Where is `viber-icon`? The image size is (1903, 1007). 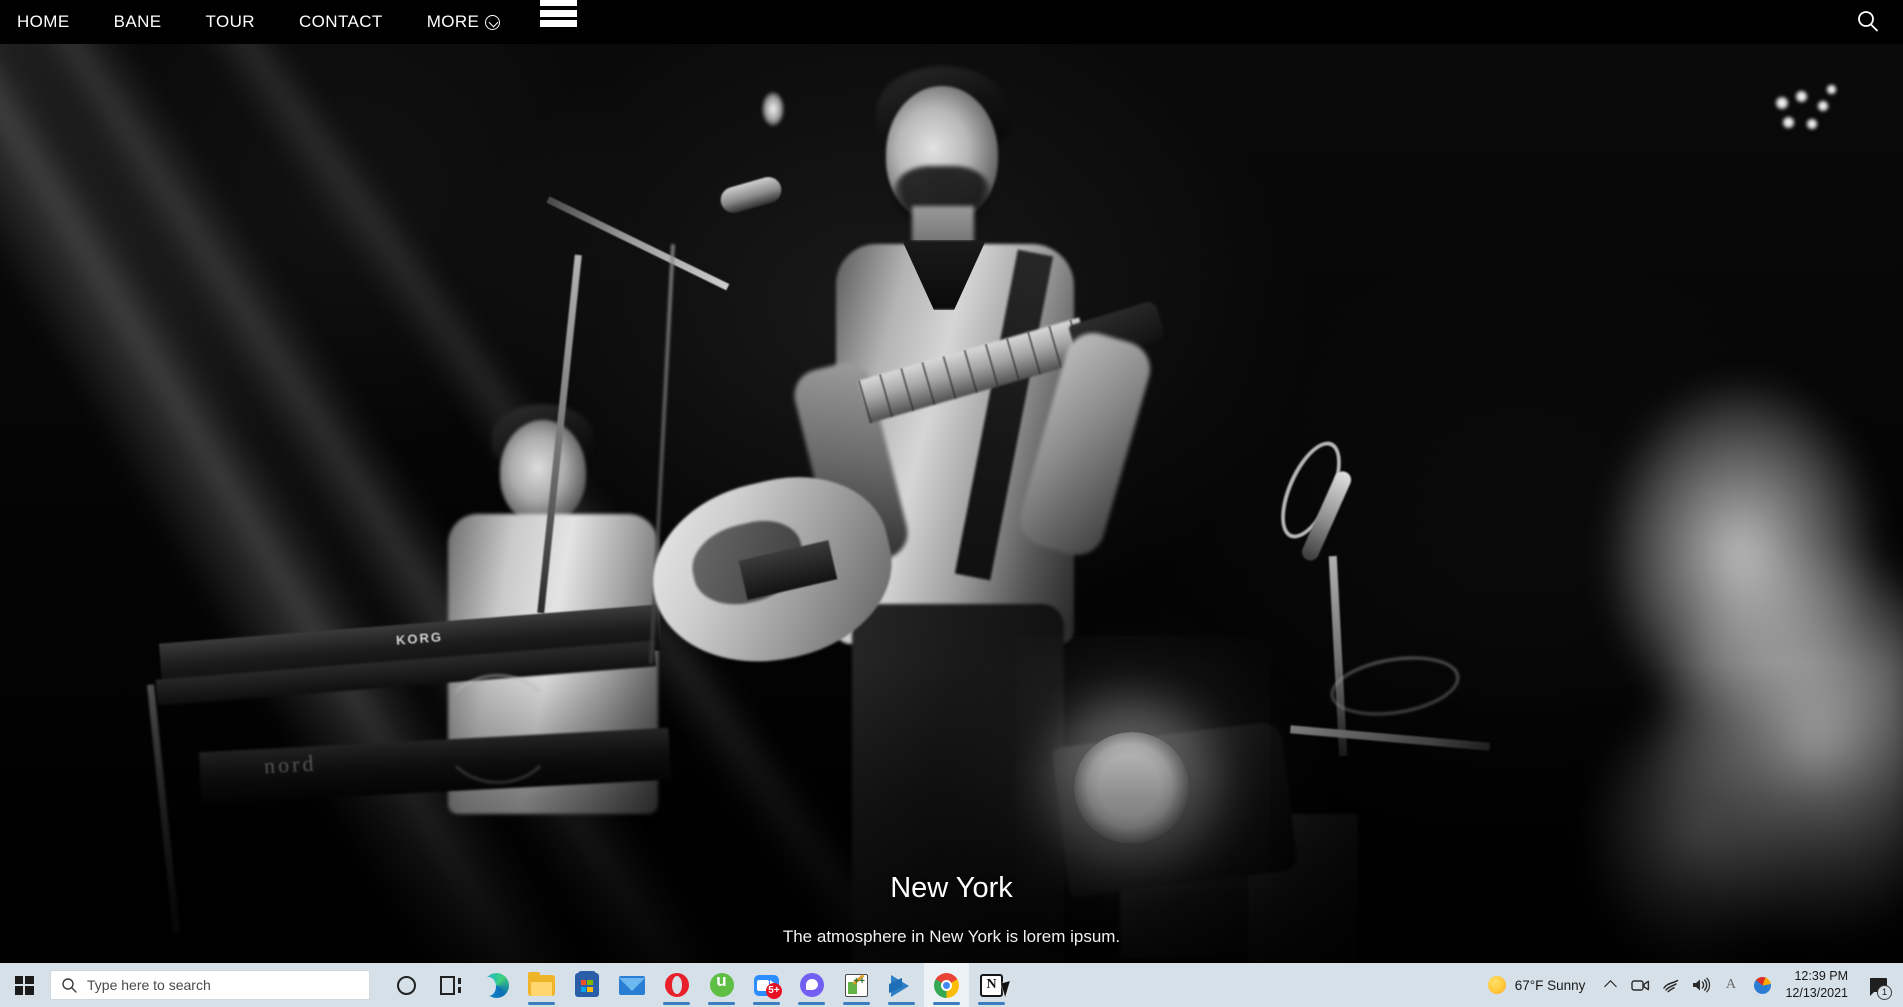
viber-icon is located at coordinates (811, 985).